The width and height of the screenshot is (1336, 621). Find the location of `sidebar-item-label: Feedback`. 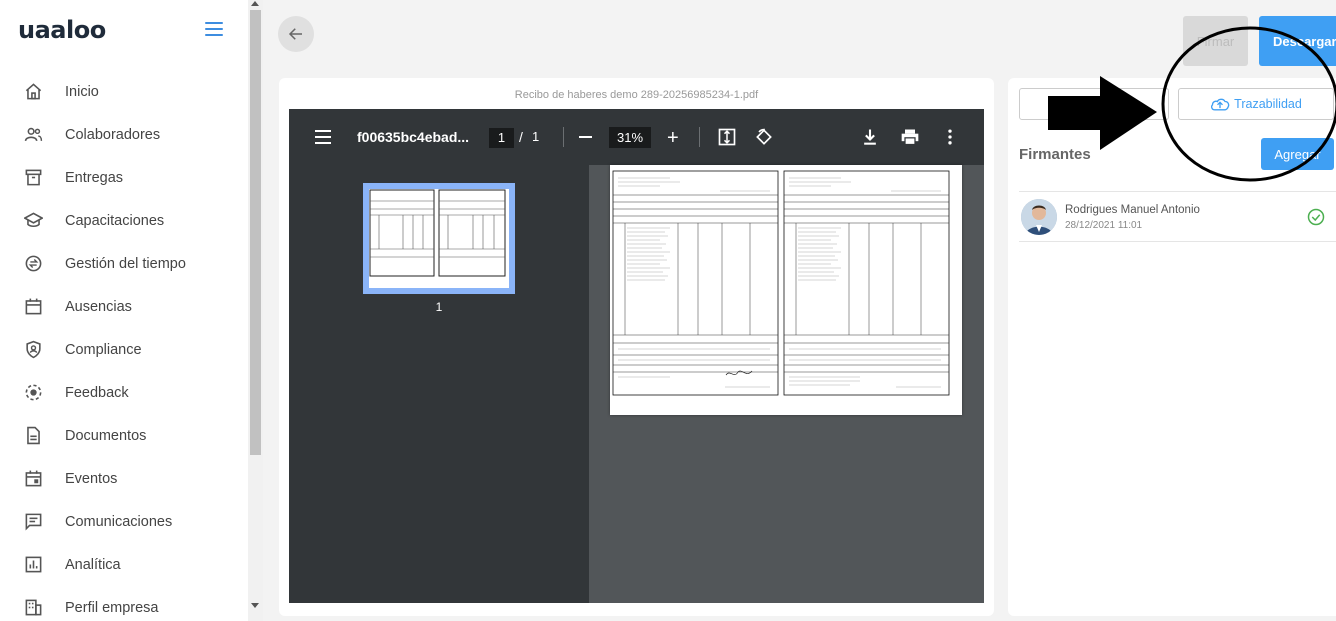

sidebar-item-label: Feedback is located at coordinates (97, 392).